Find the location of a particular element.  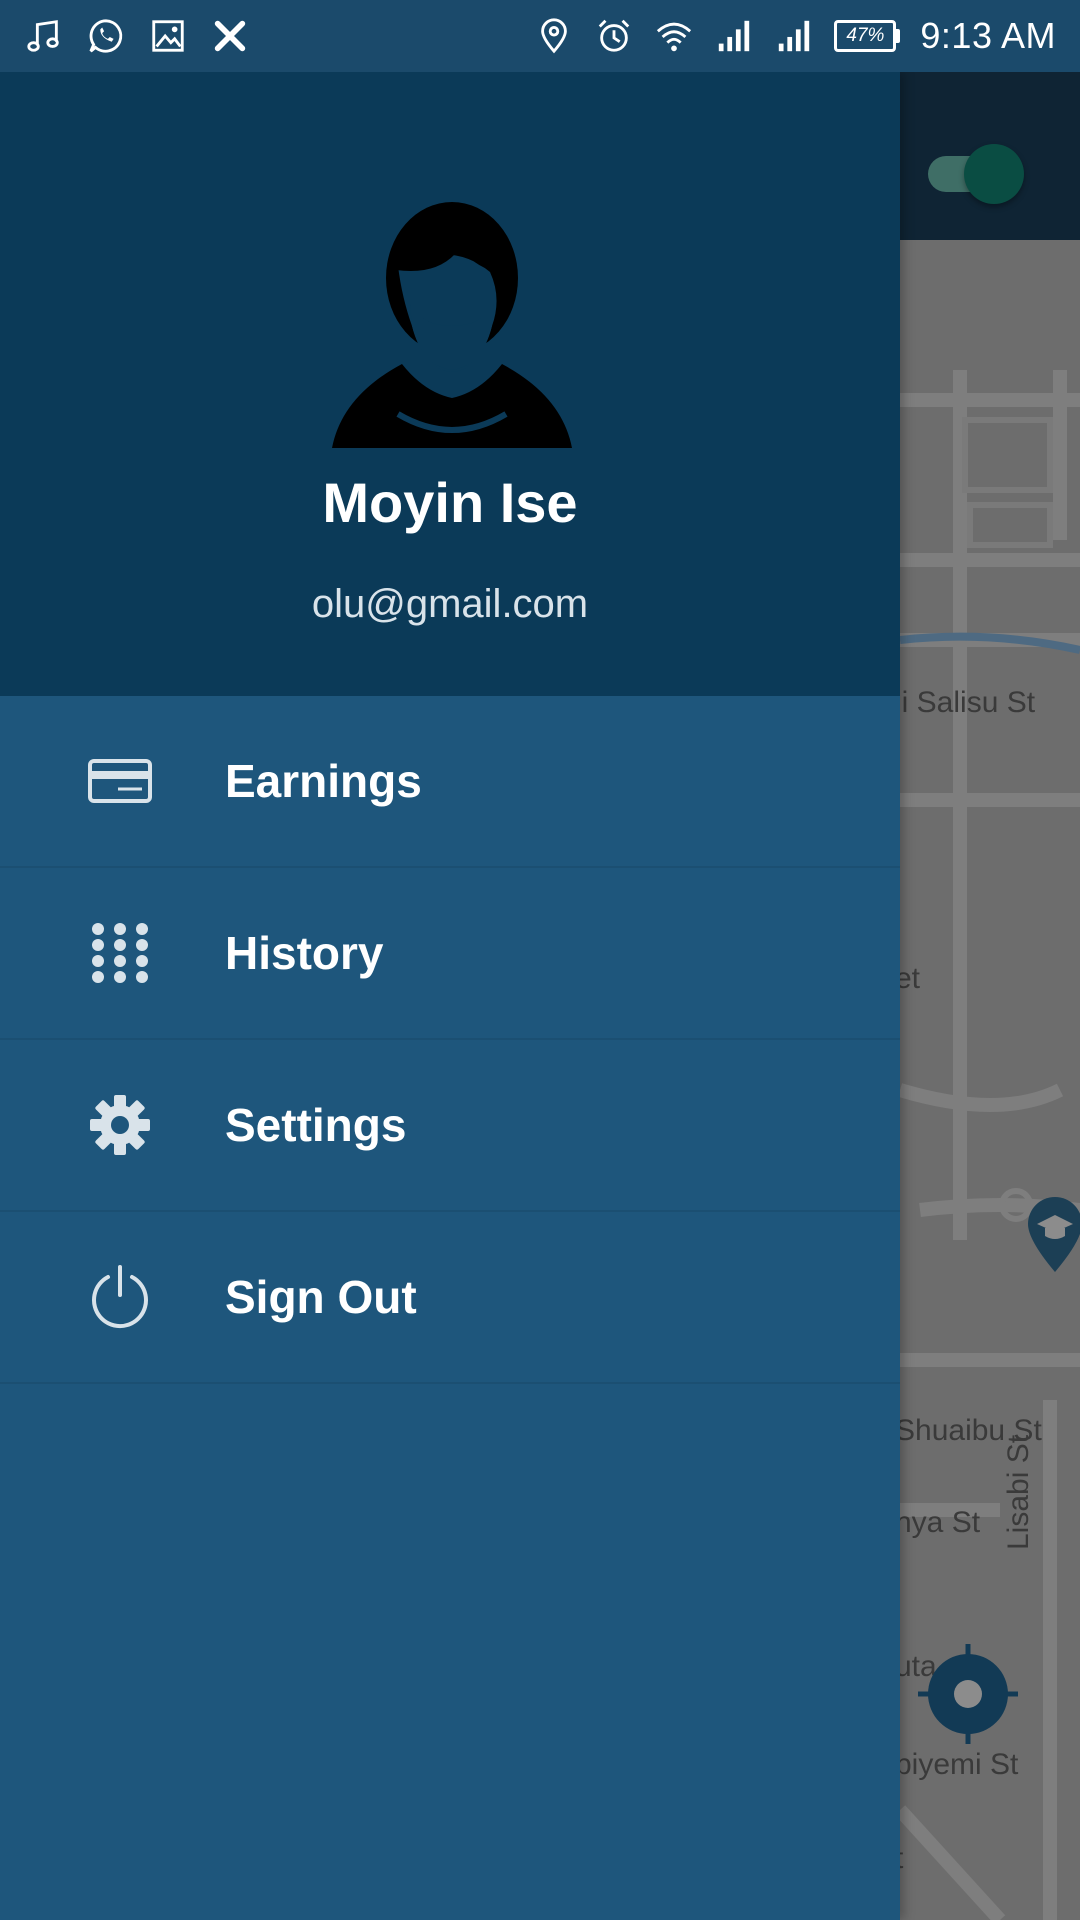

grid-dots-icon is located at coordinates (120, 953).